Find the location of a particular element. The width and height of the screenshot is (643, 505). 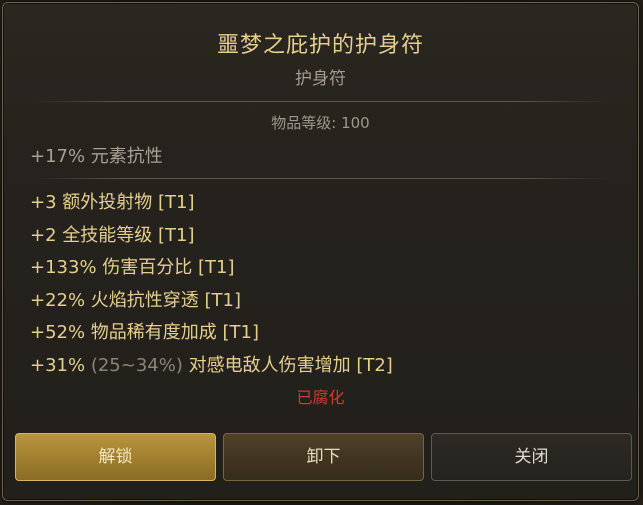

affix-line: +2 全技能等级 [T1] is located at coordinates (112, 235).